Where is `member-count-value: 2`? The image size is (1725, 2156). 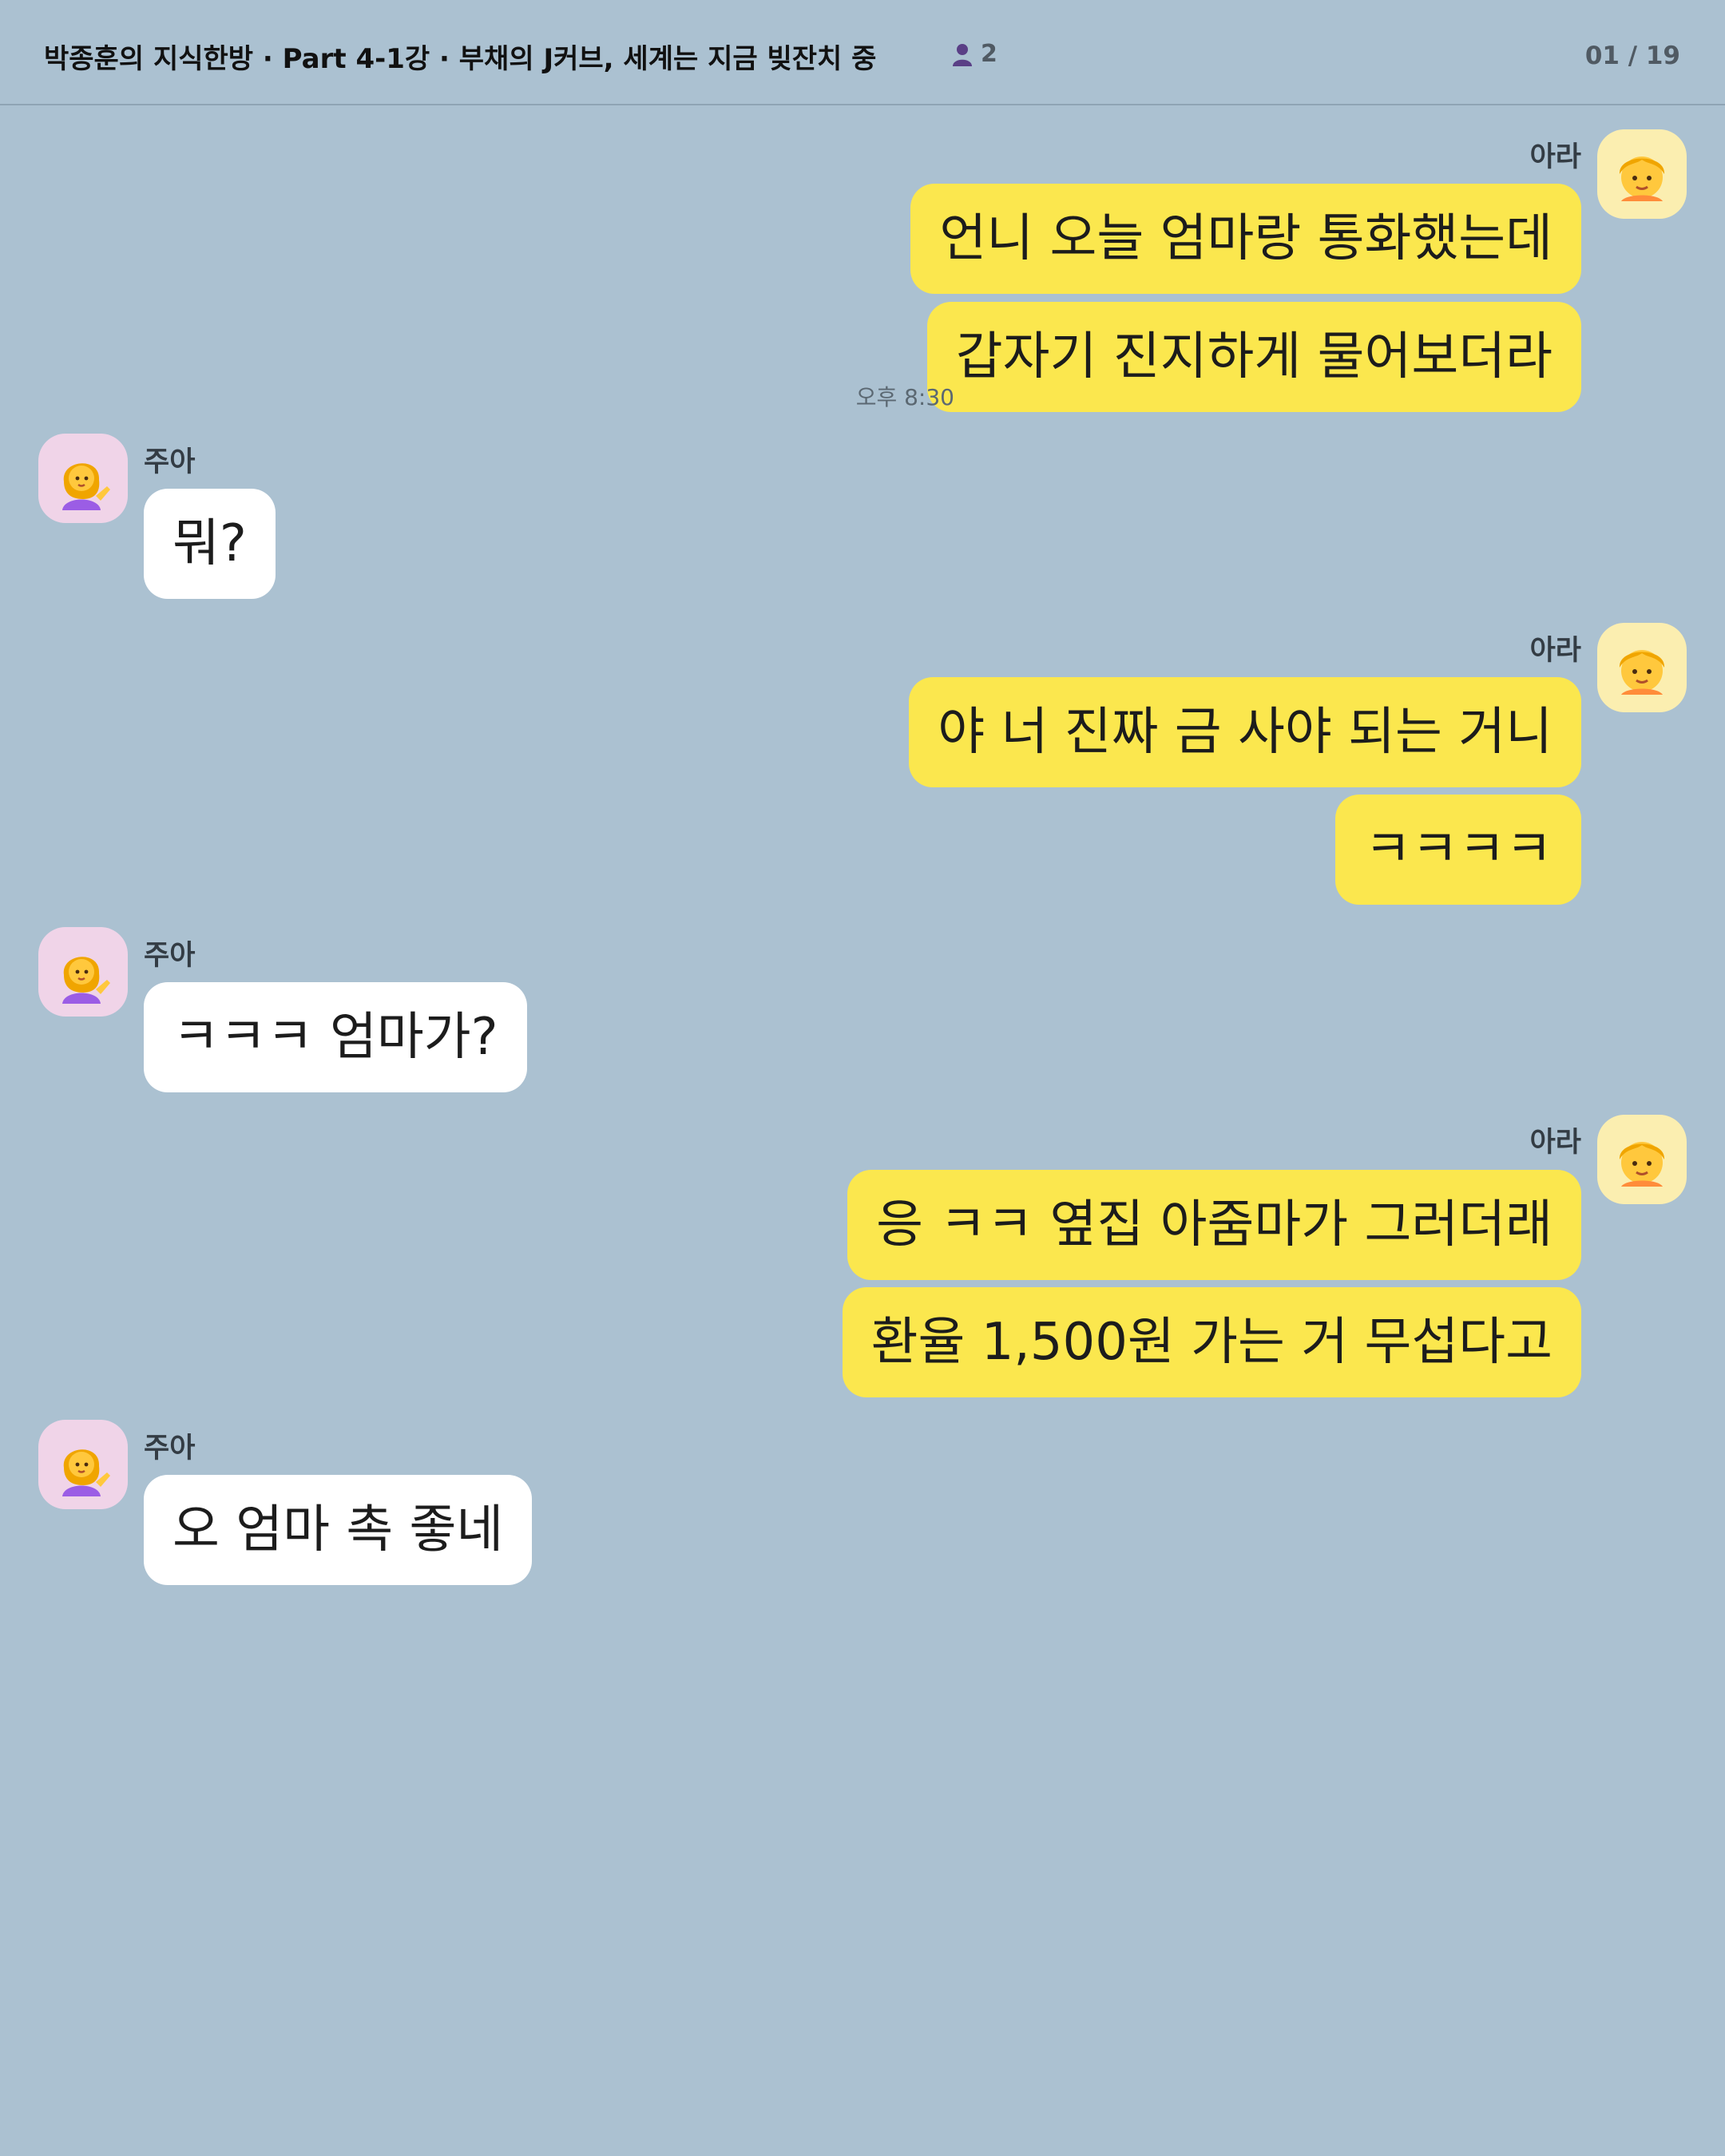 member-count-value: 2 is located at coordinates (989, 54).